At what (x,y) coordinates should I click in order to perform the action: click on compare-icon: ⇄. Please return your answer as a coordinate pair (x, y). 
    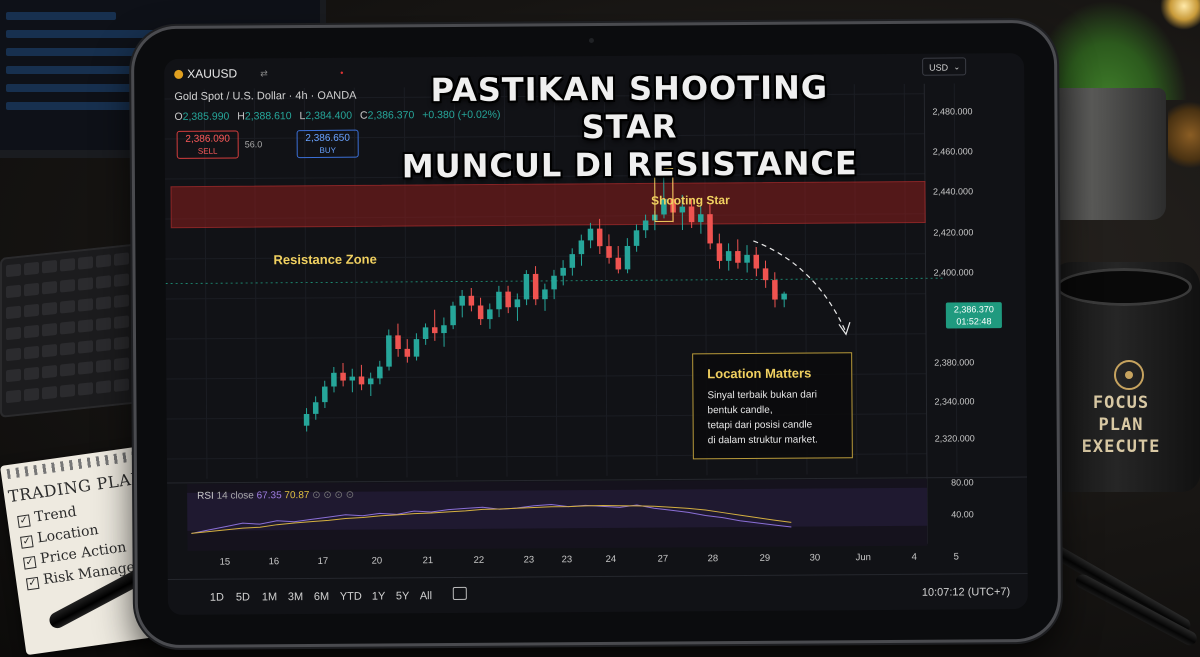
    Looking at the image, I should click on (264, 73).